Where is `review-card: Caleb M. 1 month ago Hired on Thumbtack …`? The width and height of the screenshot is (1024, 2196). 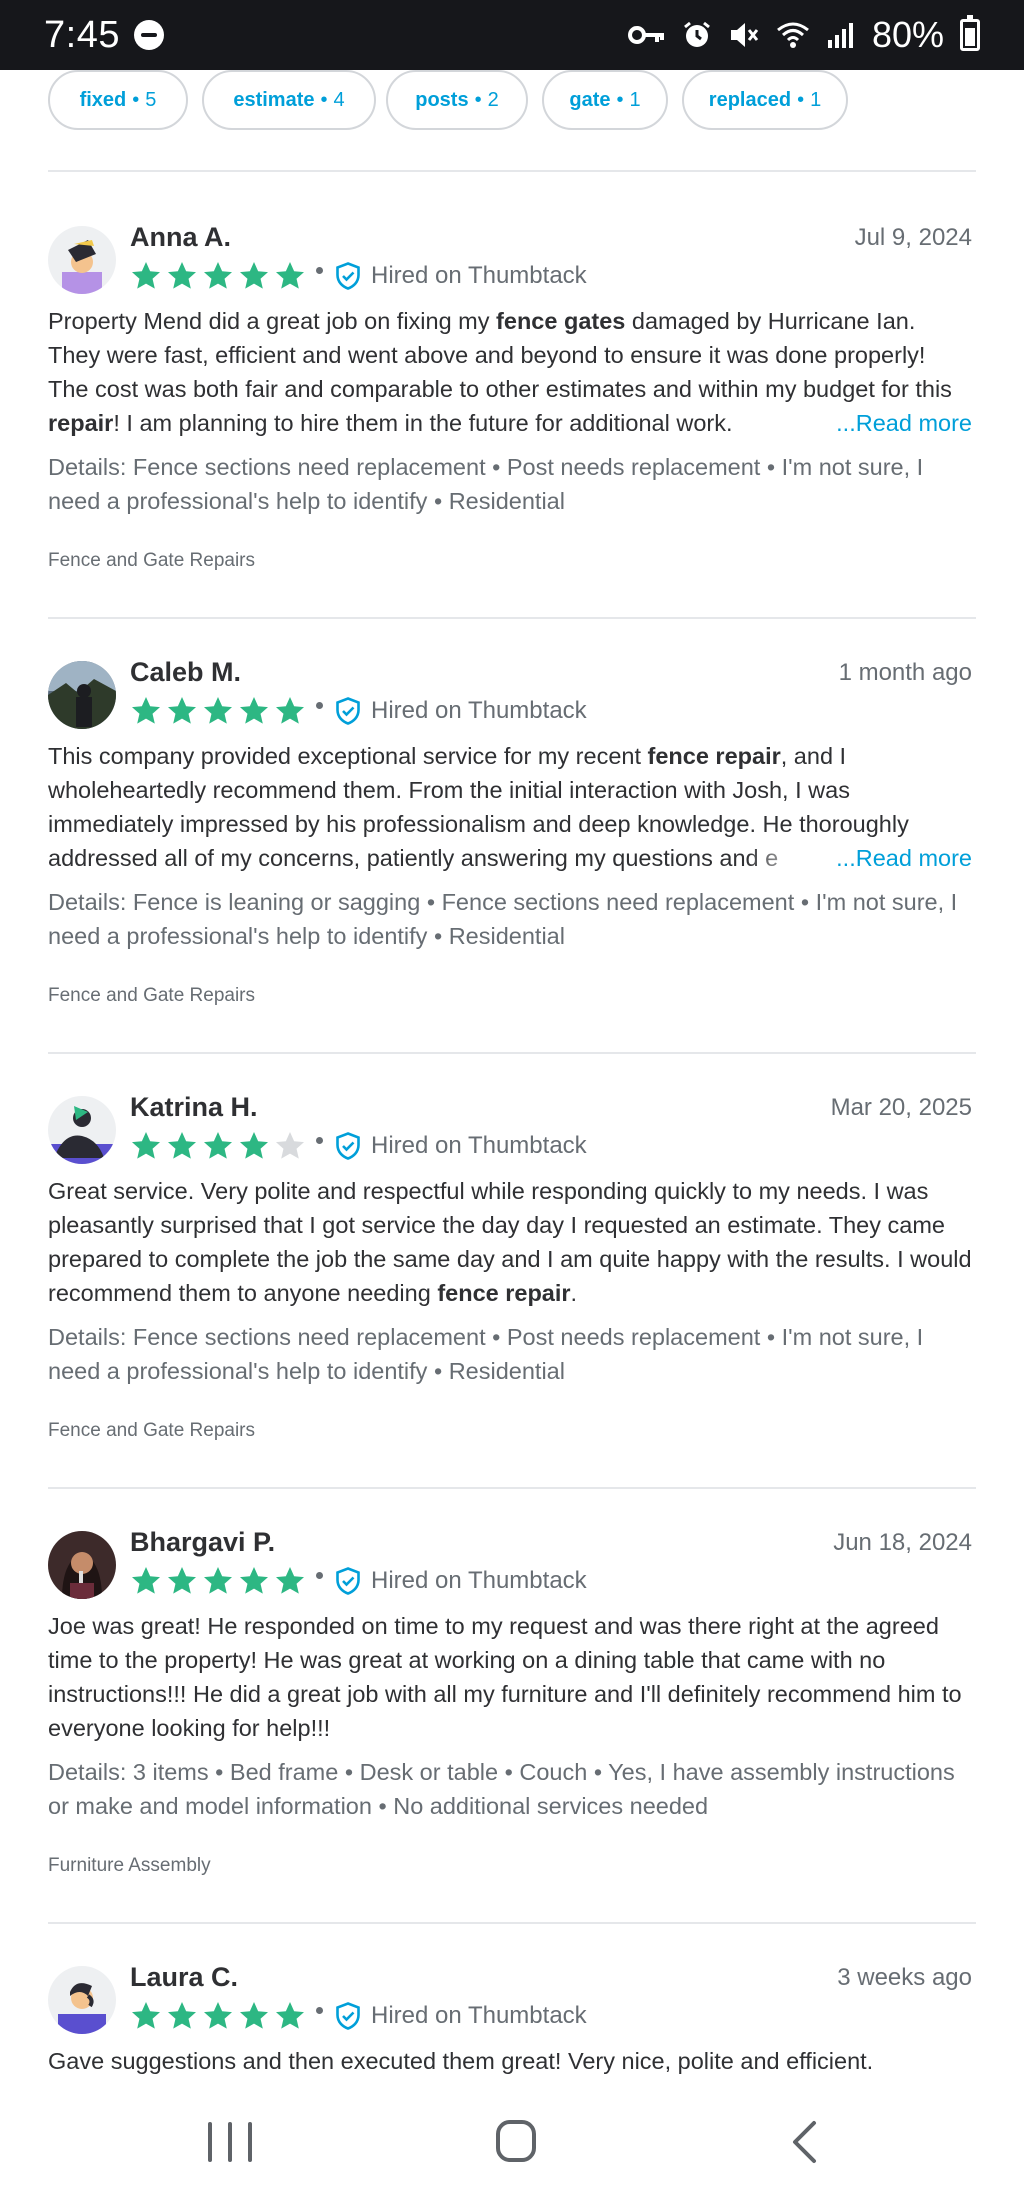 review-card: Caleb M. 1 month ago Hired on Thumbtack … is located at coordinates (510, 837).